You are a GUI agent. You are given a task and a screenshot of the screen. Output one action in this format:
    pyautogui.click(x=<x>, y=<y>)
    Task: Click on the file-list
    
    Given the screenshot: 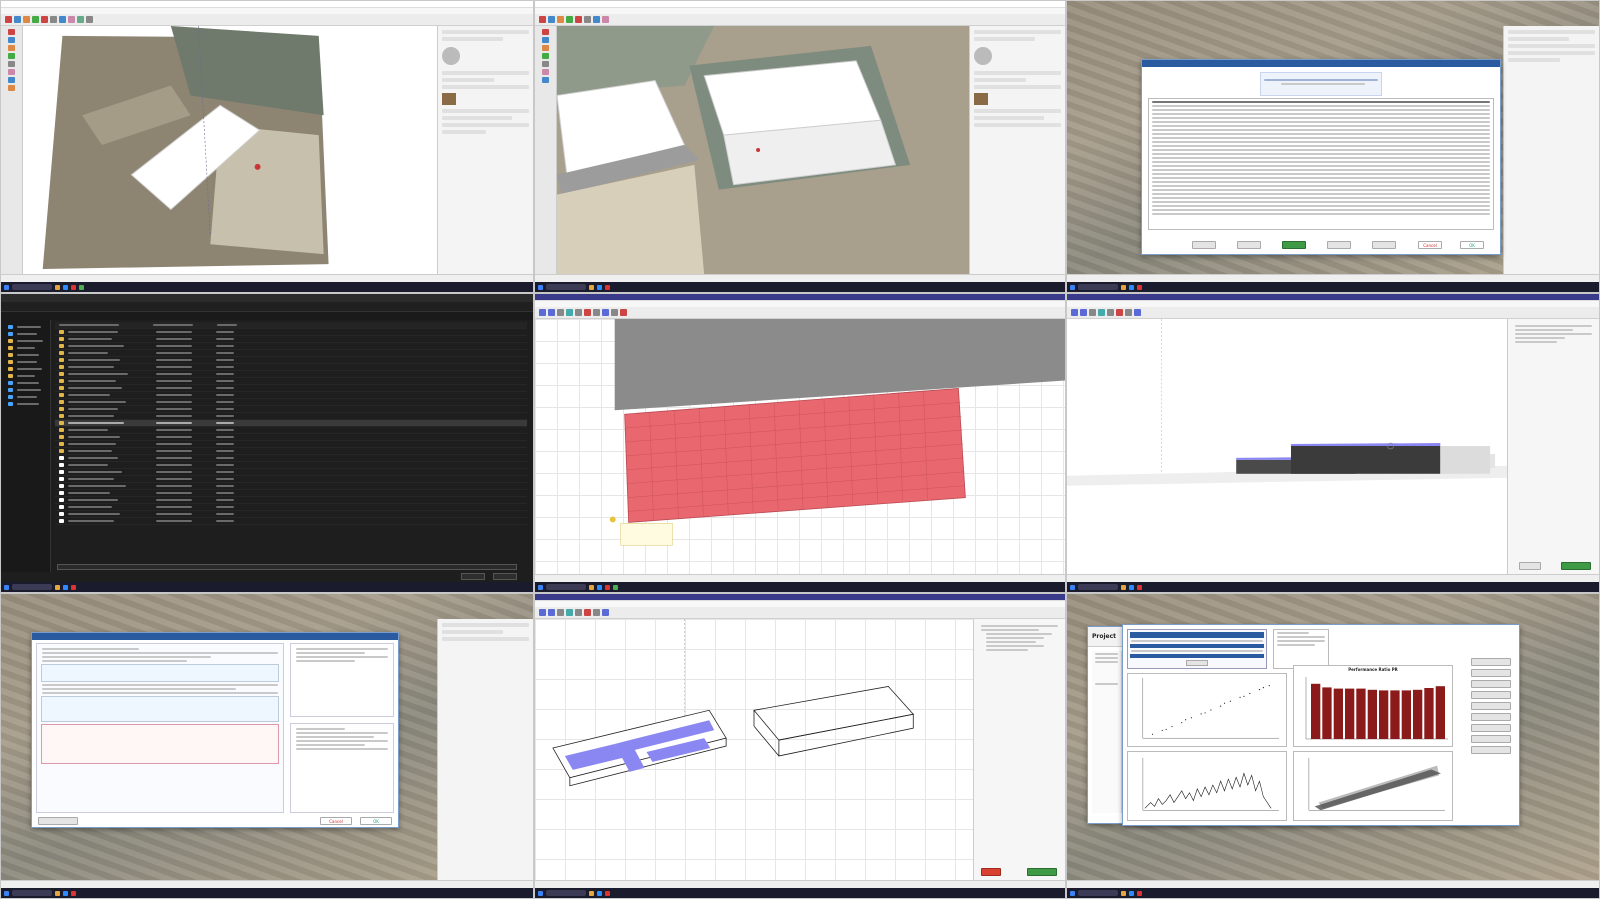 What is the action you would take?
    pyautogui.click(x=291, y=446)
    